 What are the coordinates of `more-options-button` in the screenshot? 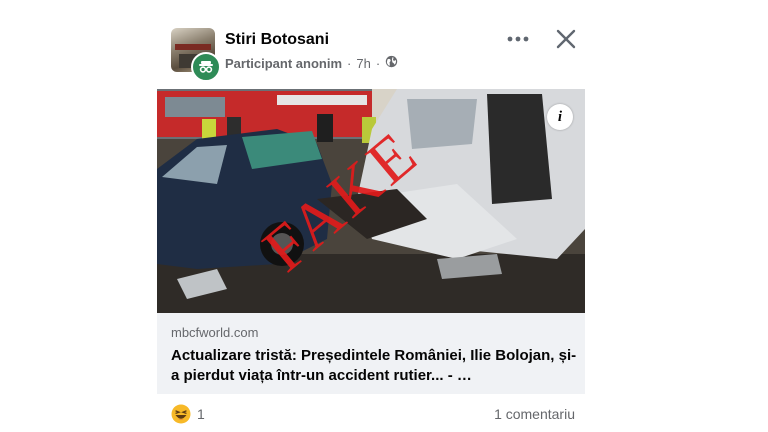 It's located at (518, 39).